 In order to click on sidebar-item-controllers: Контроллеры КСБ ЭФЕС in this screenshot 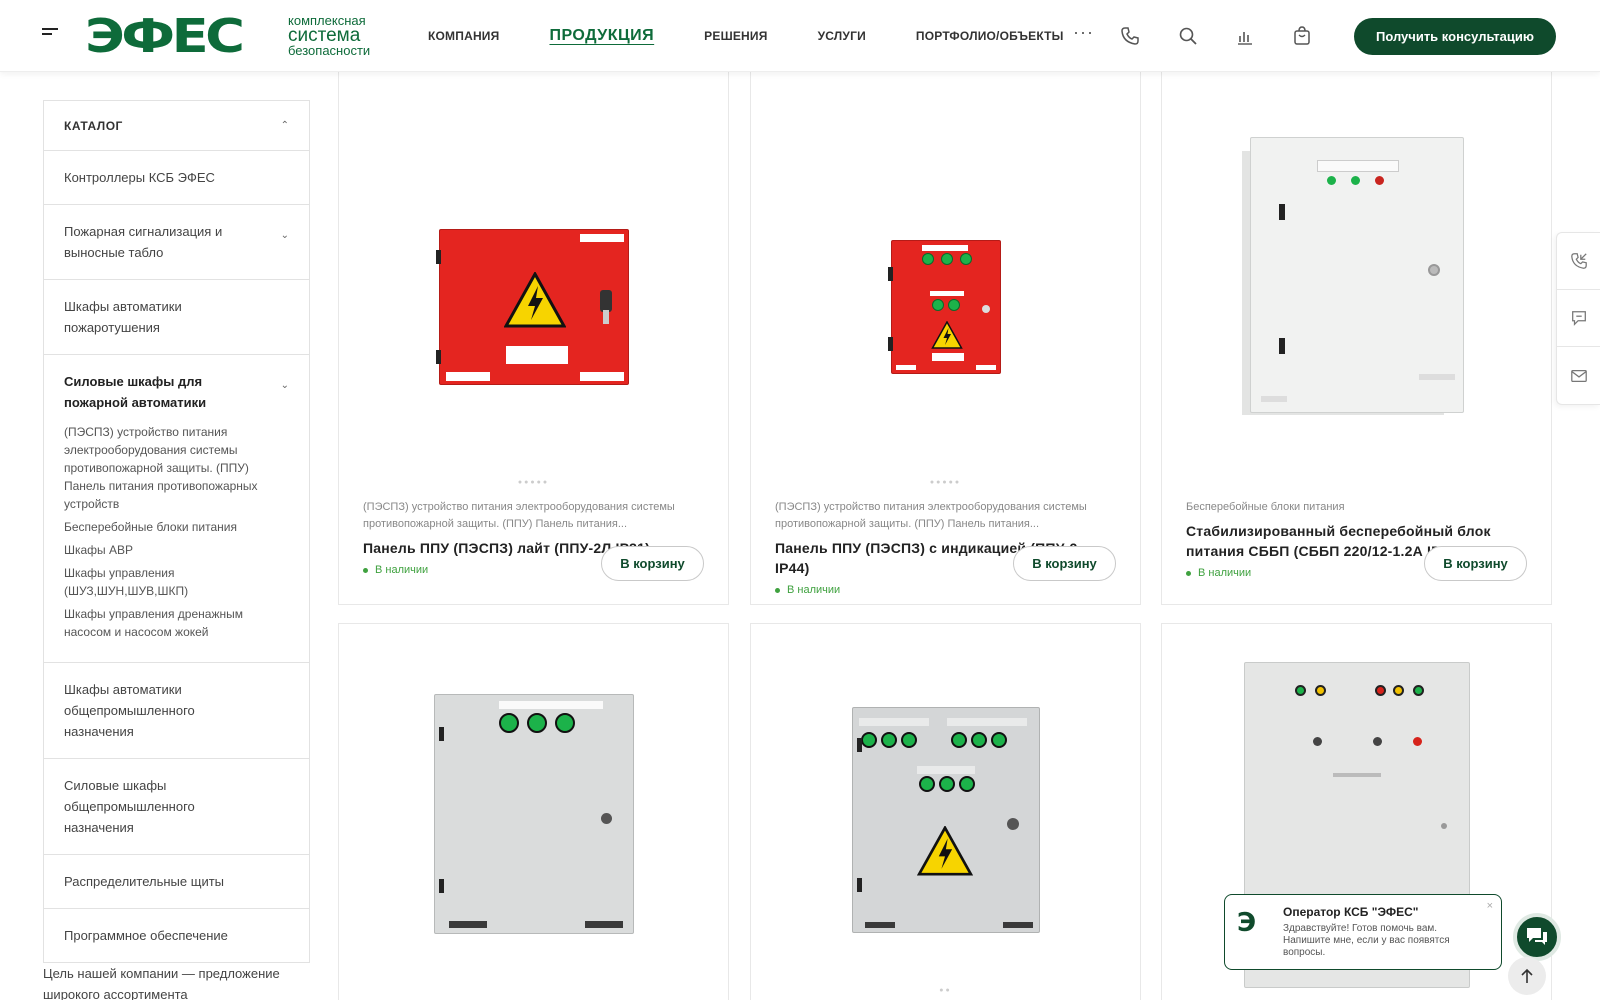, I will do `click(176, 178)`.